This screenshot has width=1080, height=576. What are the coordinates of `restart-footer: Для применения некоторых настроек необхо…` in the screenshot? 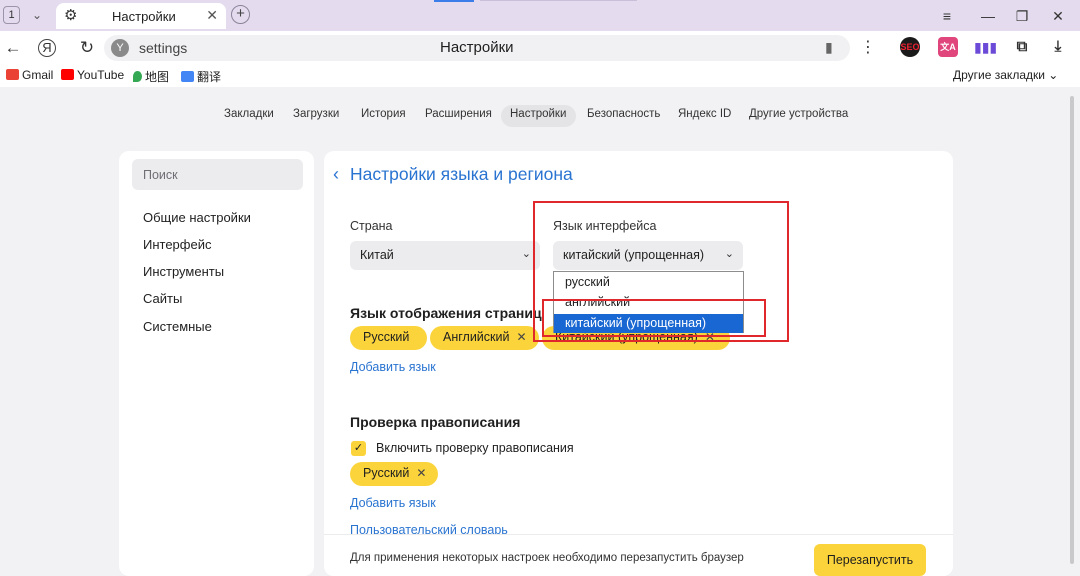 It's located at (638, 555).